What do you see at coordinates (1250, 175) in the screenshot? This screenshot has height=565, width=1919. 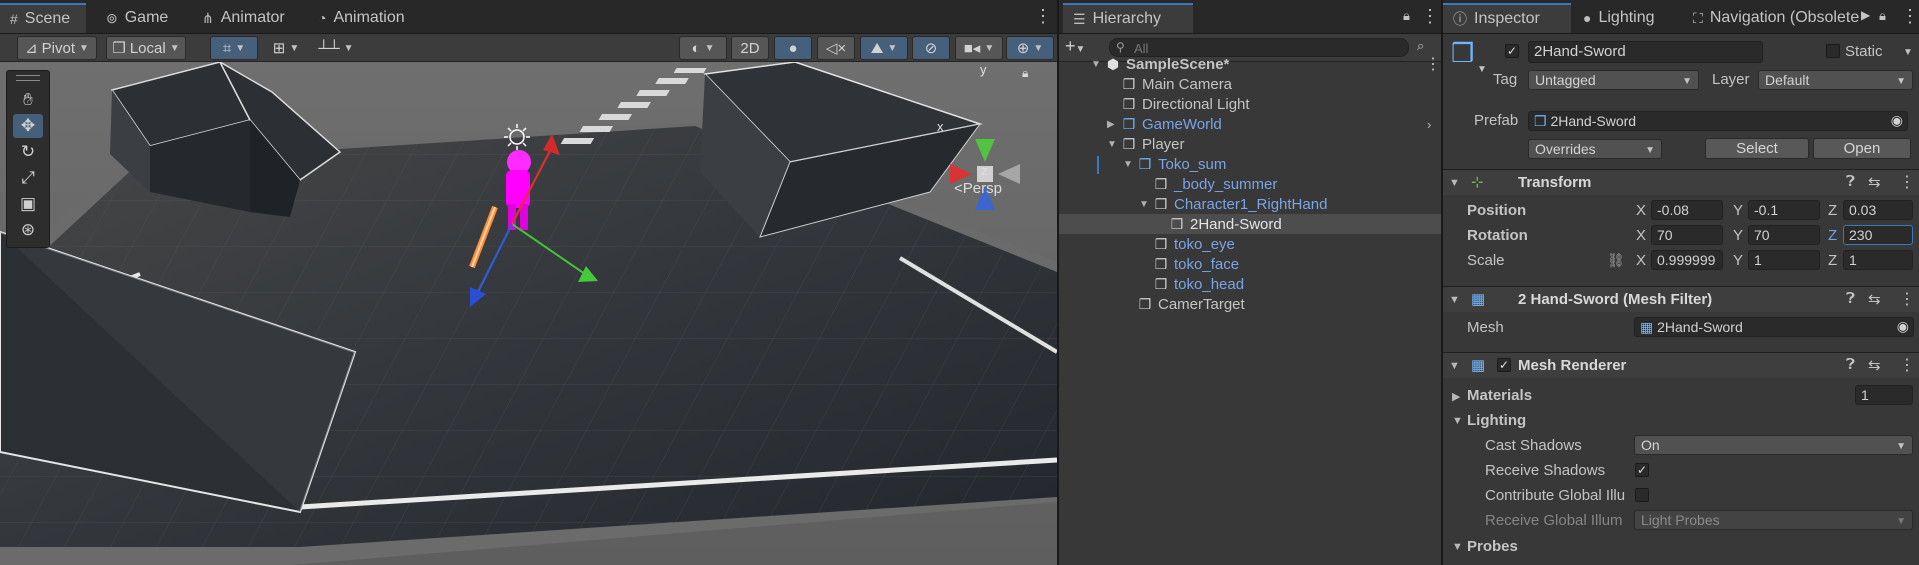 I see `hierarchy-item: ❒ _body_summer` at bounding box center [1250, 175].